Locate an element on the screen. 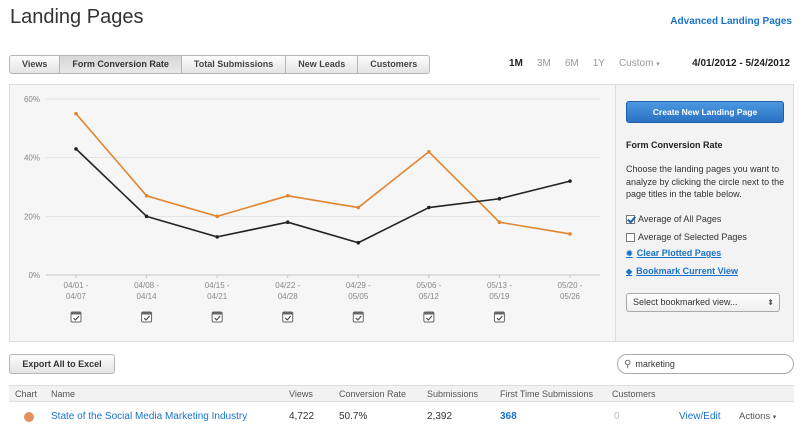 Image resolution: width=800 pixels, height=429 pixels. y-tick-label: 20% is located at coordinates (32, 216).